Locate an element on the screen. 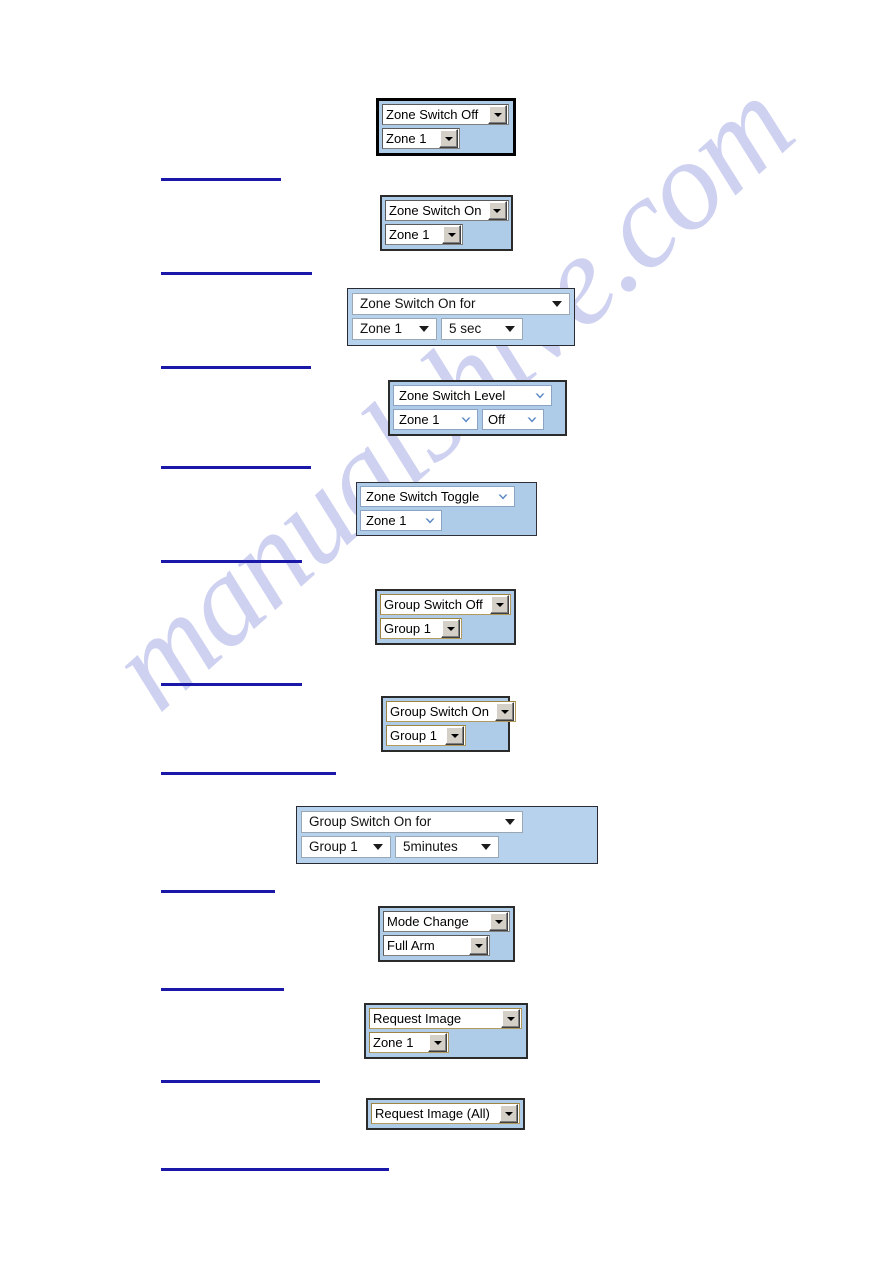 The width and height of the screenshot is (893, 1263). dropdown-select: Request Image (All) is located at coordinates (445, 1113).